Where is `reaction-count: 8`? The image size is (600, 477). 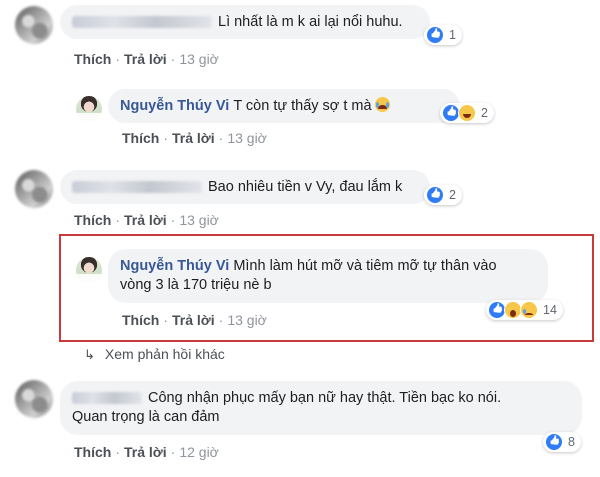 reaction-count: 8 is located at coordinates (571, 442).